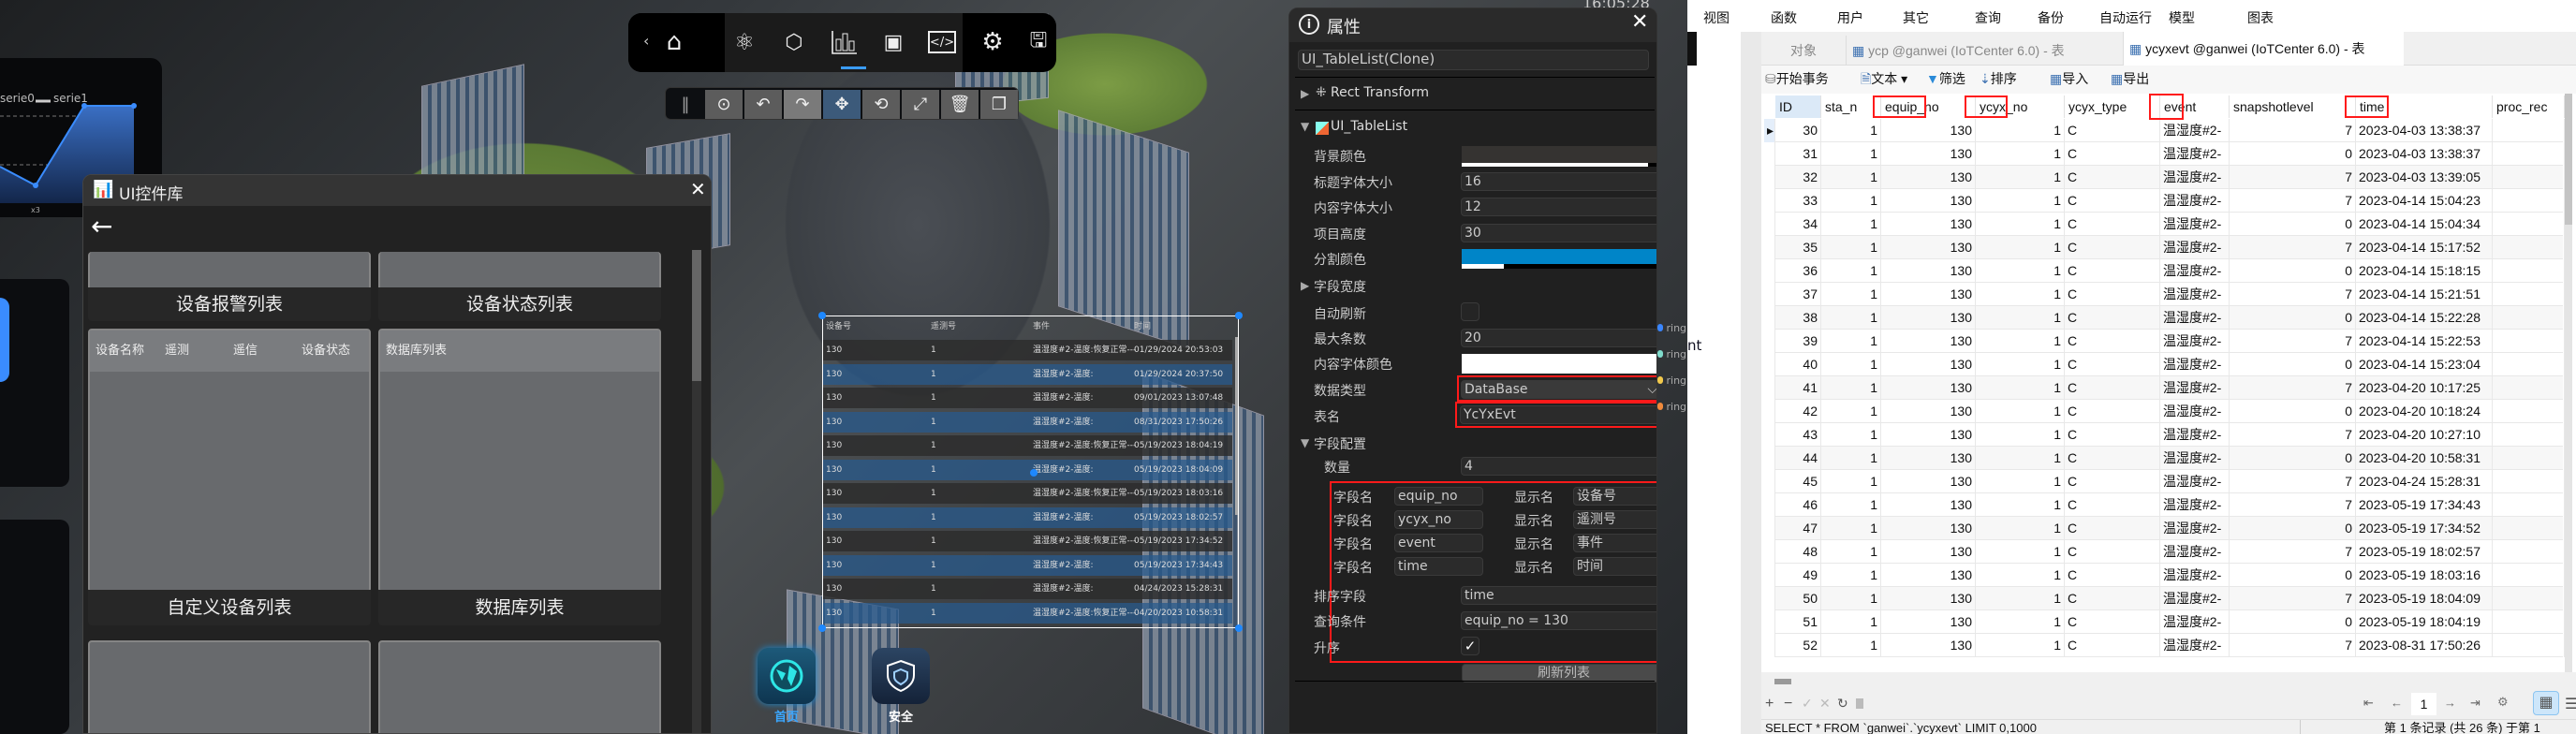  What do you see at coordinates (519, 304) in the screenshot?
I see `card-label: 设备状态列表` at bounding box center [519, 304].